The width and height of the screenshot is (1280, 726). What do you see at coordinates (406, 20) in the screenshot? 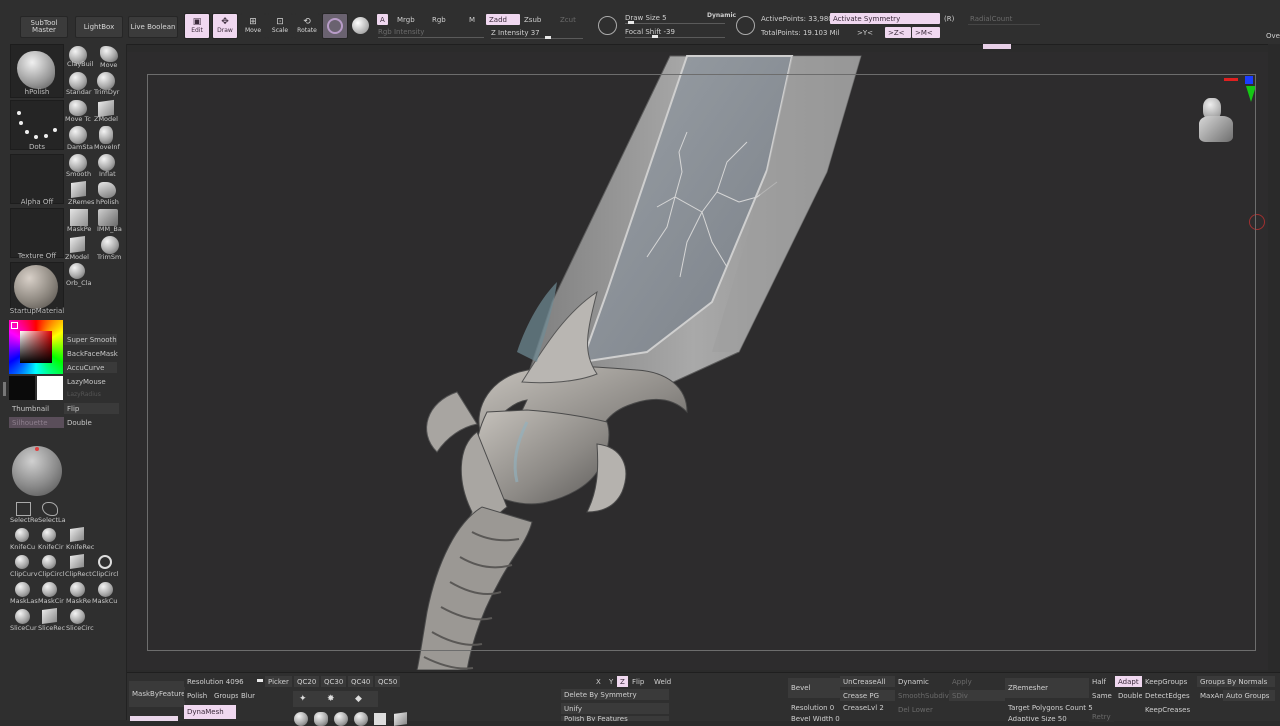
I see `mrgb-toggle: Mrgb` at bounding box center [406, 20].